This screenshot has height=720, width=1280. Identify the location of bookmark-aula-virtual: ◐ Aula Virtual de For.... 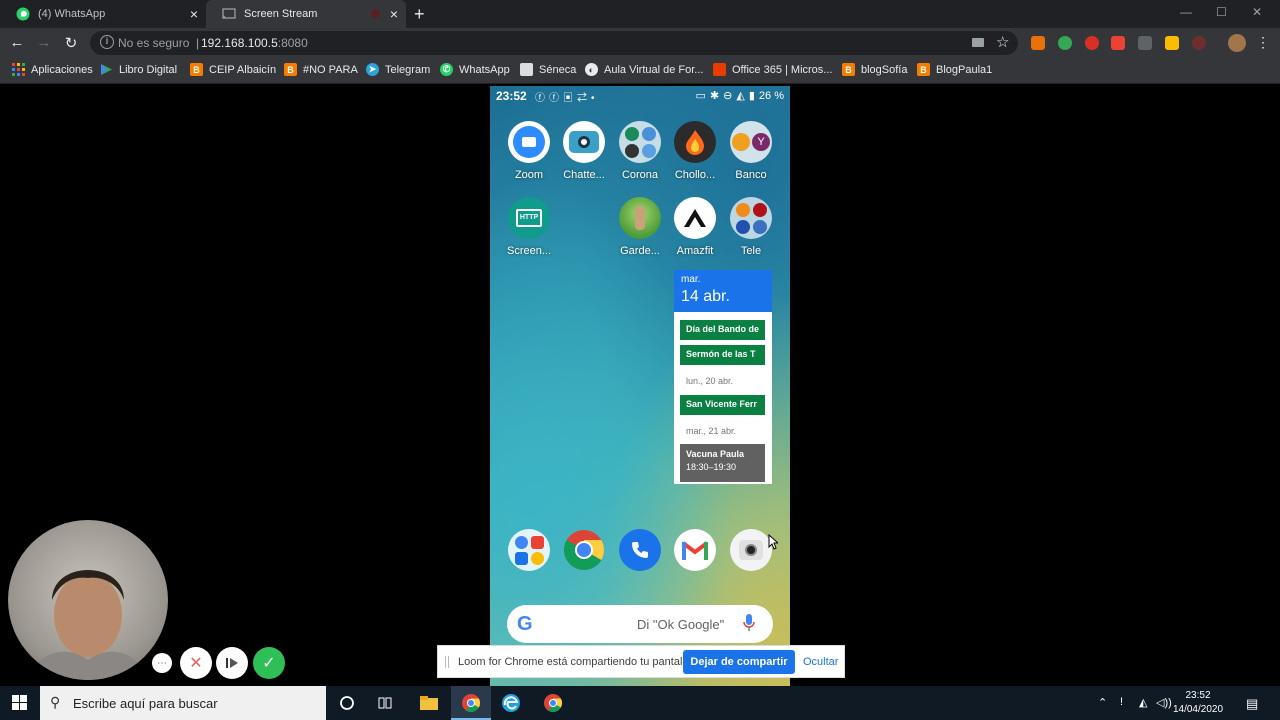
(644, 69).